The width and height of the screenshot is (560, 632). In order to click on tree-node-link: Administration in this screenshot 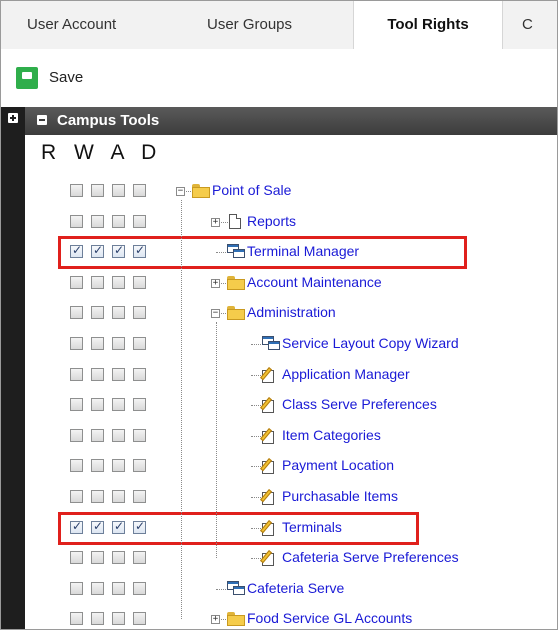, I will do `click(291, 312)`.